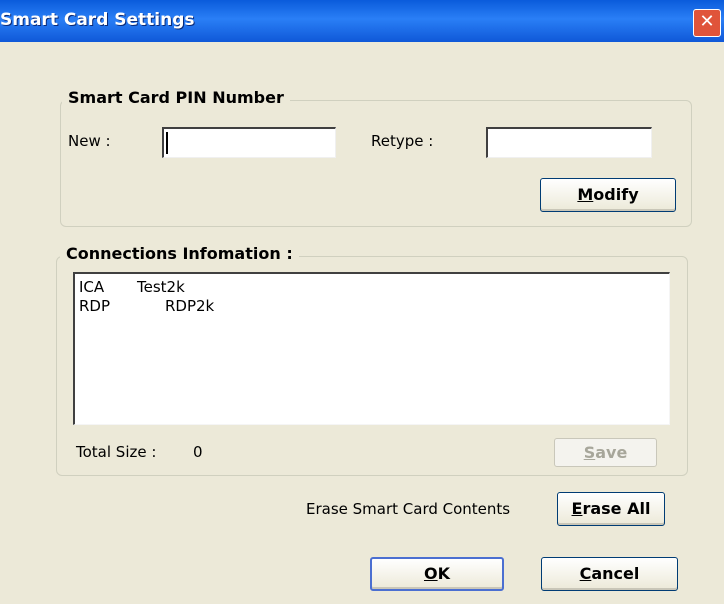 The height and width of the screenshot is (604, 724). I want to click on retype-pin-field, so click(569, 142).